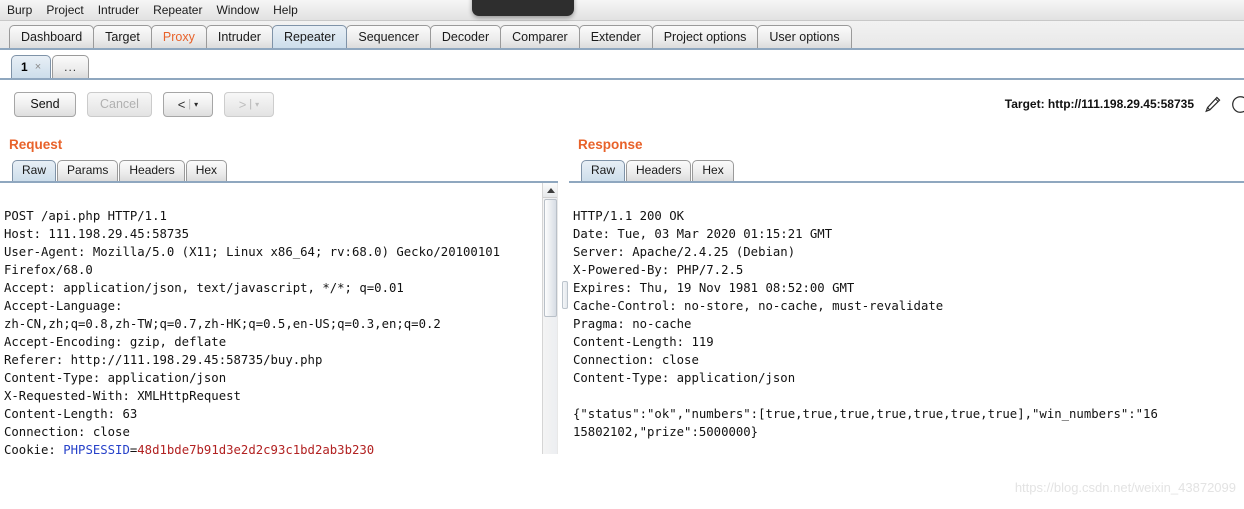 The image size is (1244, 509). Describe the element at coordinates (550, 258) in the screenshot. I see `scrollbar-thumb` at that location.